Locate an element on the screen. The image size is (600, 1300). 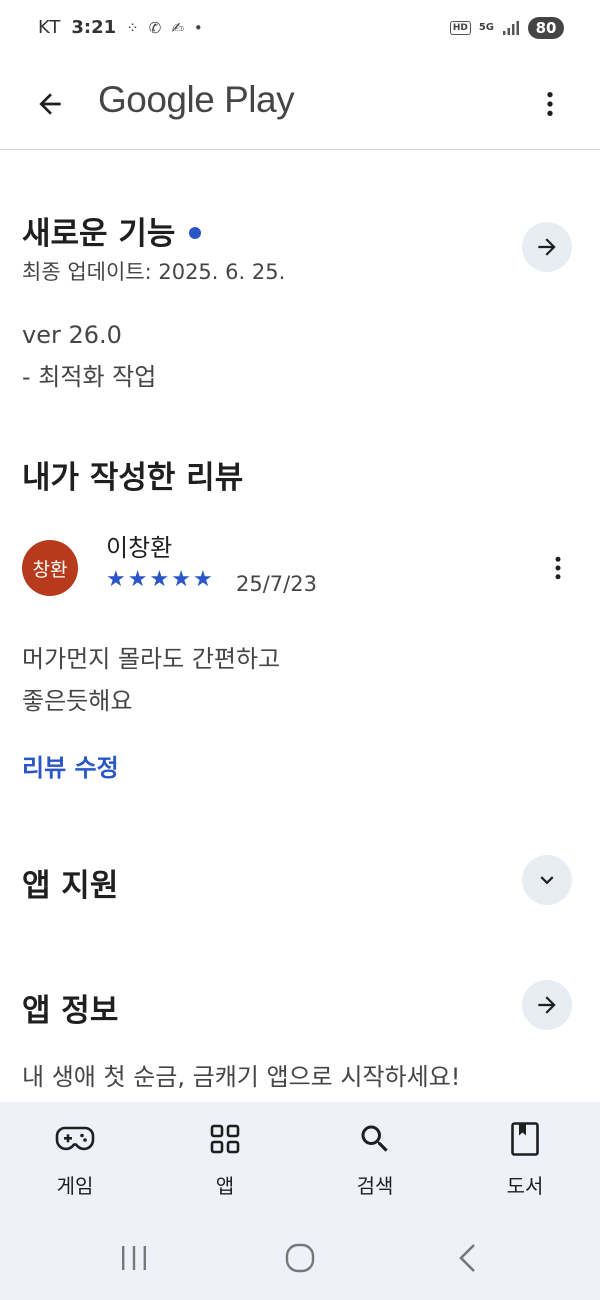
whats-new-title: 새로운 기능 is located at coordinates (99, 234).